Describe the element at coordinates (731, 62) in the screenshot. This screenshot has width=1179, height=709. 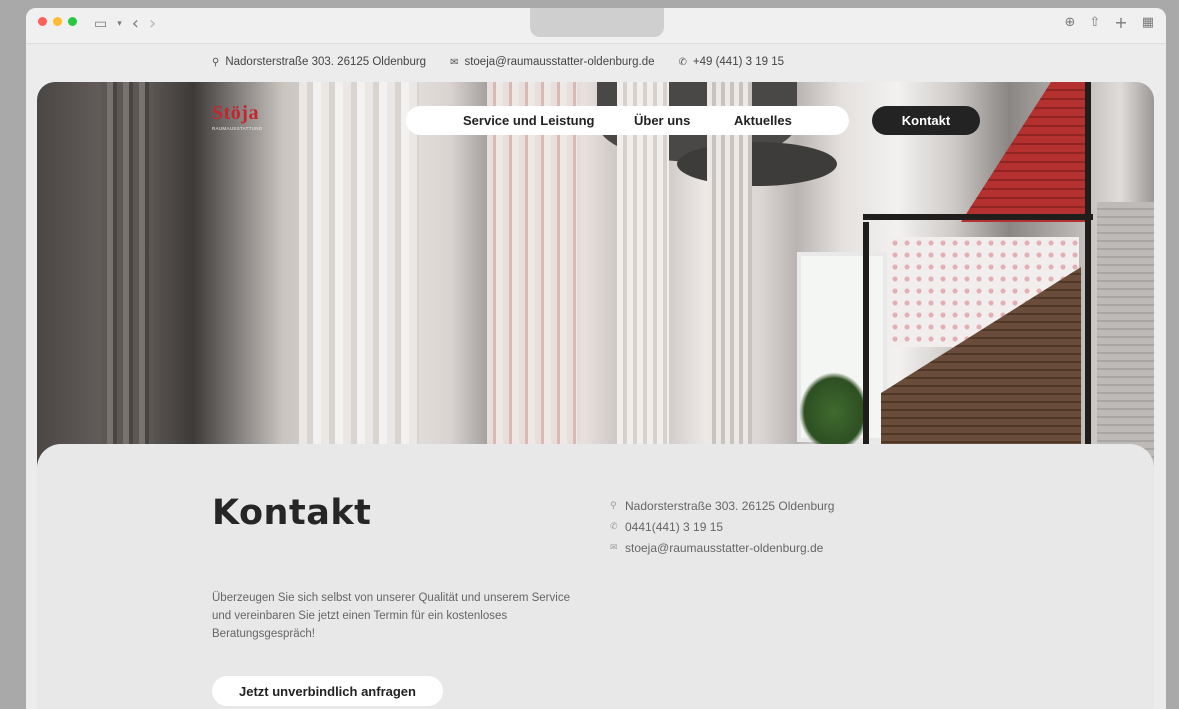
I see `infobar-phone: ✆ +49 (441) 3 19 15` at that location.